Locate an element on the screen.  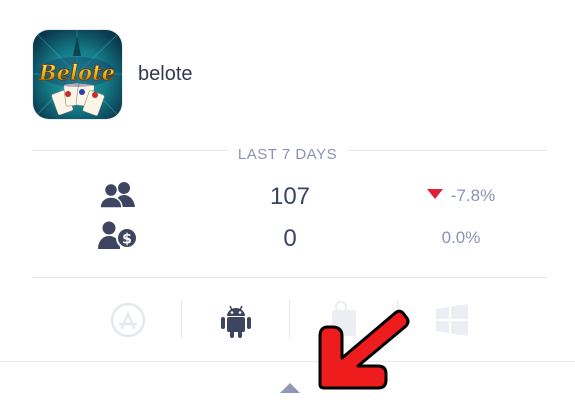
paying-users-icon: $ is located at coordinates (118, 238).